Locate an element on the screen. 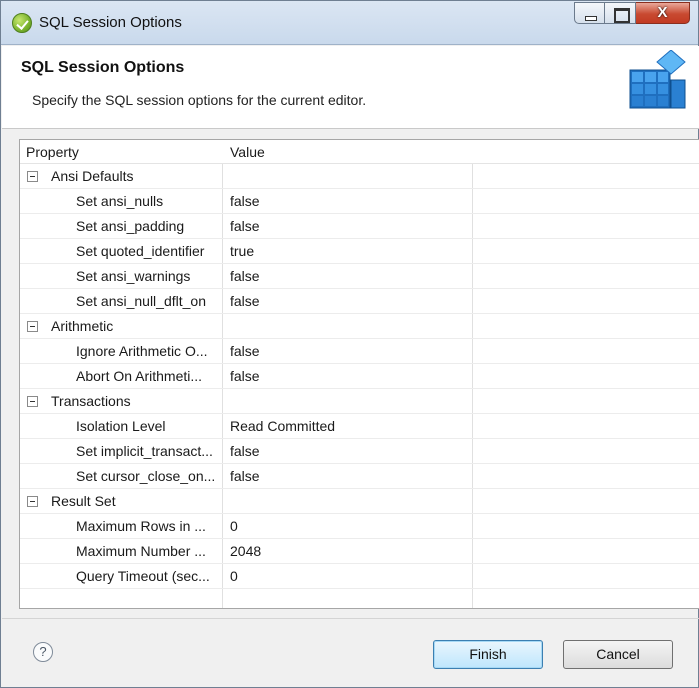  table-group-row: Arithmetic is located at coordinates (359, 326).